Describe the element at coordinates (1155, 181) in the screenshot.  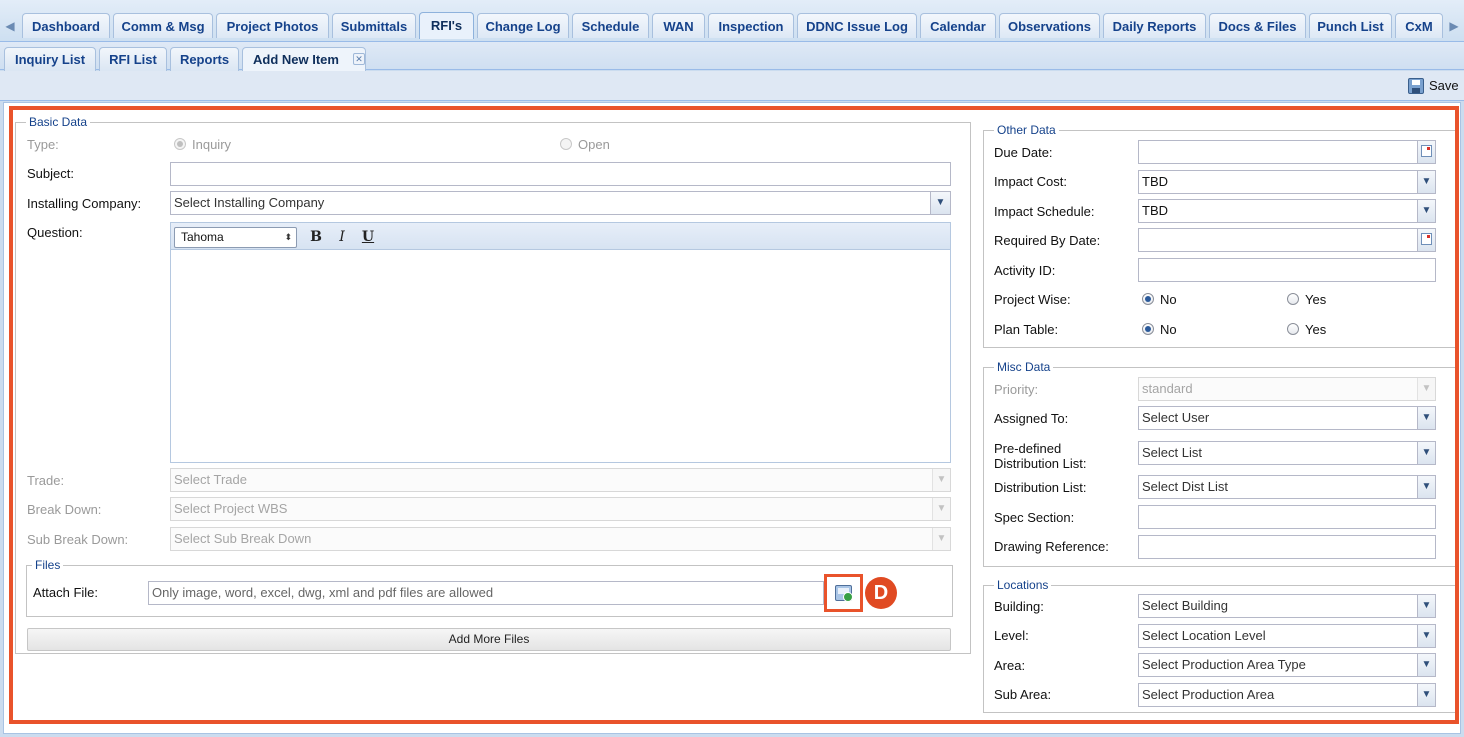
I see `impact-cost-value: TBD` at that location.